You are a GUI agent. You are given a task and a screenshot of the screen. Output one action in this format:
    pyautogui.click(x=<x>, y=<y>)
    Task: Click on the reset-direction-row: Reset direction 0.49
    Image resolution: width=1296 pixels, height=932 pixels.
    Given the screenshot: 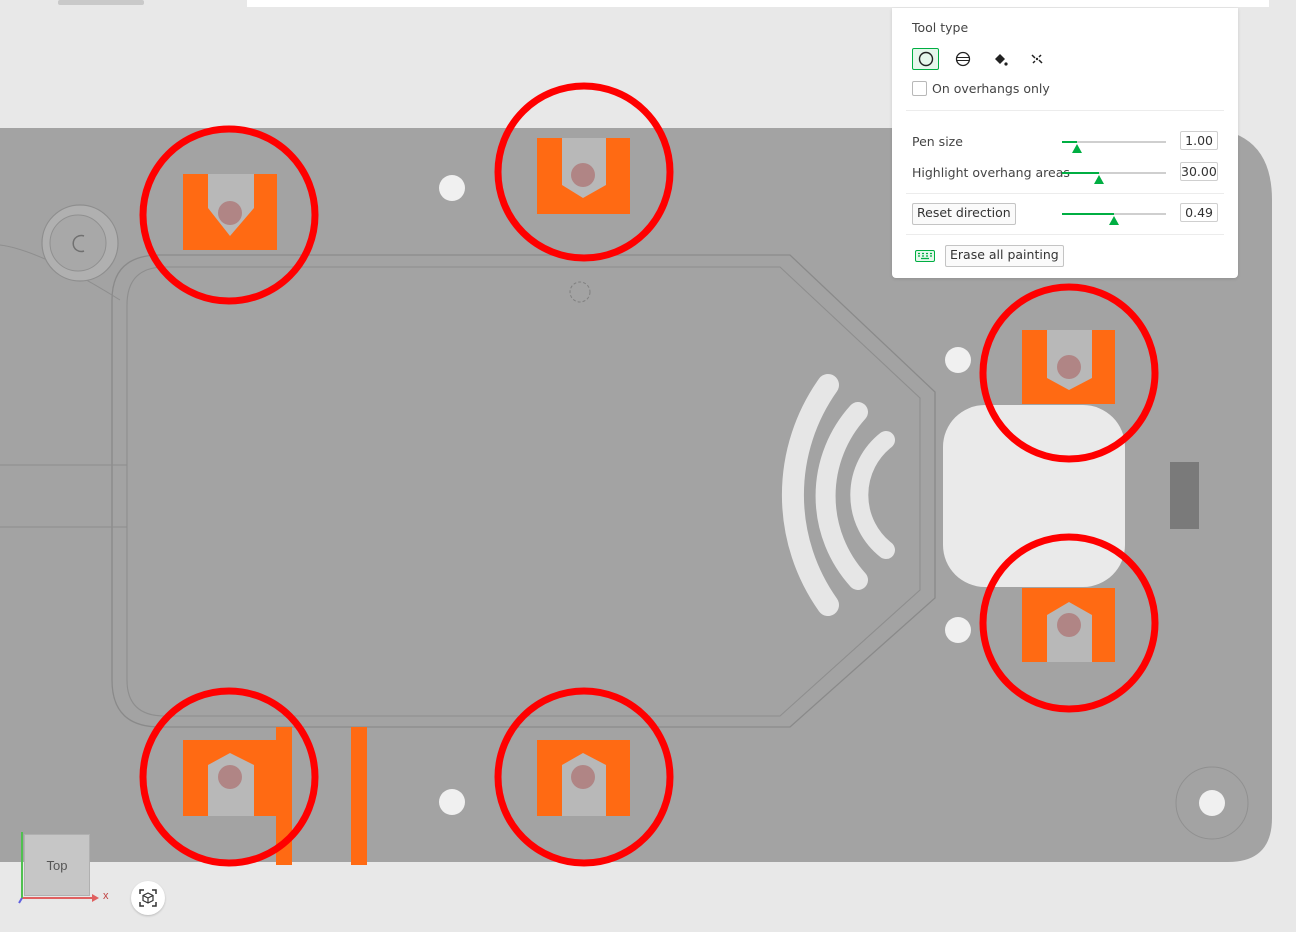 What is the action you would take?
    pyautogui.click(x=1065, y=214)
    